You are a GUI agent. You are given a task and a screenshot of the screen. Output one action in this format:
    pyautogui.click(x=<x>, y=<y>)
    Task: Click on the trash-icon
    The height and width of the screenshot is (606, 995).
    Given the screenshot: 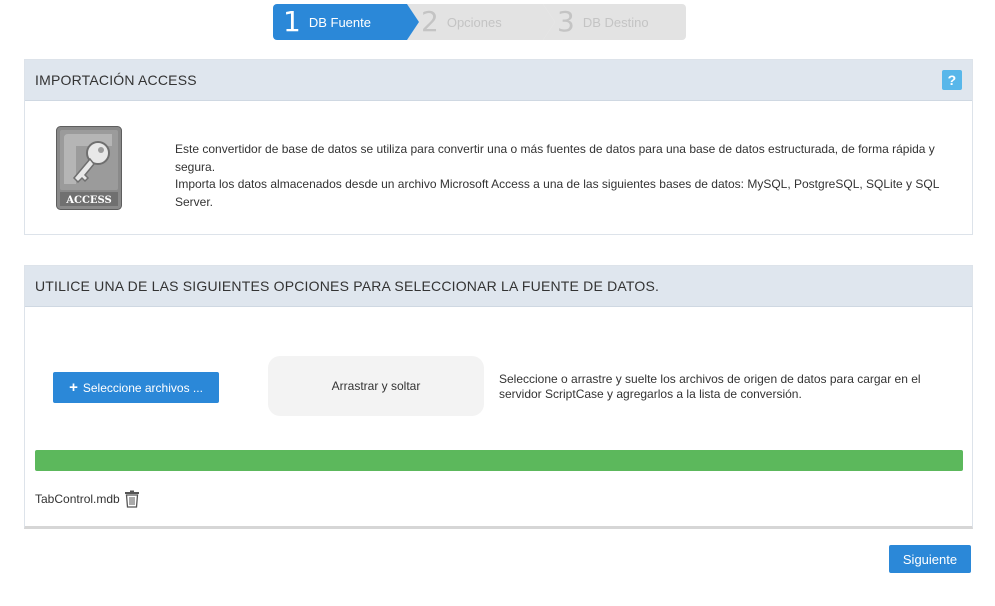 What is the action you would take?
    pyautogui.click(x=132, y=499)
    